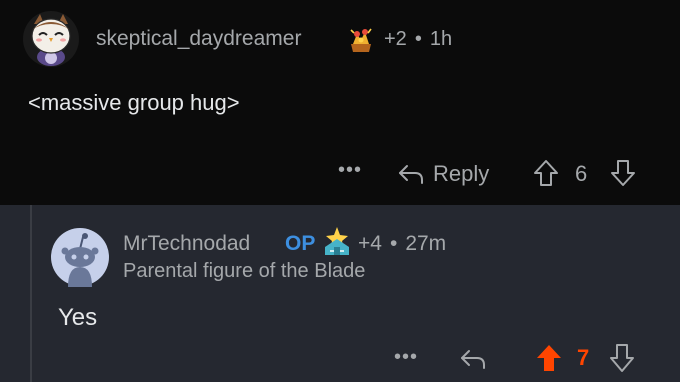  What do you see at coordinates (244, 271) in the screenshot?
I see `user-flair: Parental figure of the Blade` at bounding box center [244, 271].